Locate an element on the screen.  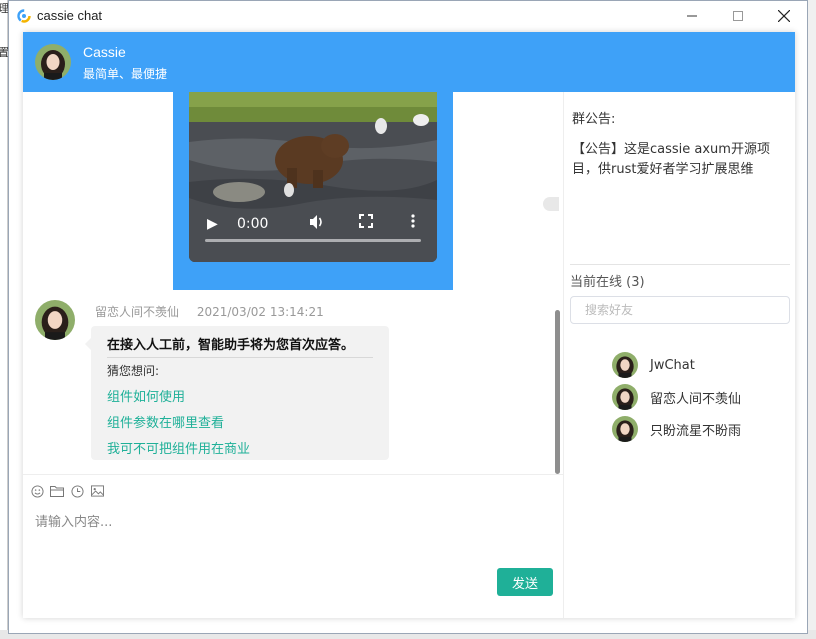
emoji-icon is located at coordinates (37, 491).